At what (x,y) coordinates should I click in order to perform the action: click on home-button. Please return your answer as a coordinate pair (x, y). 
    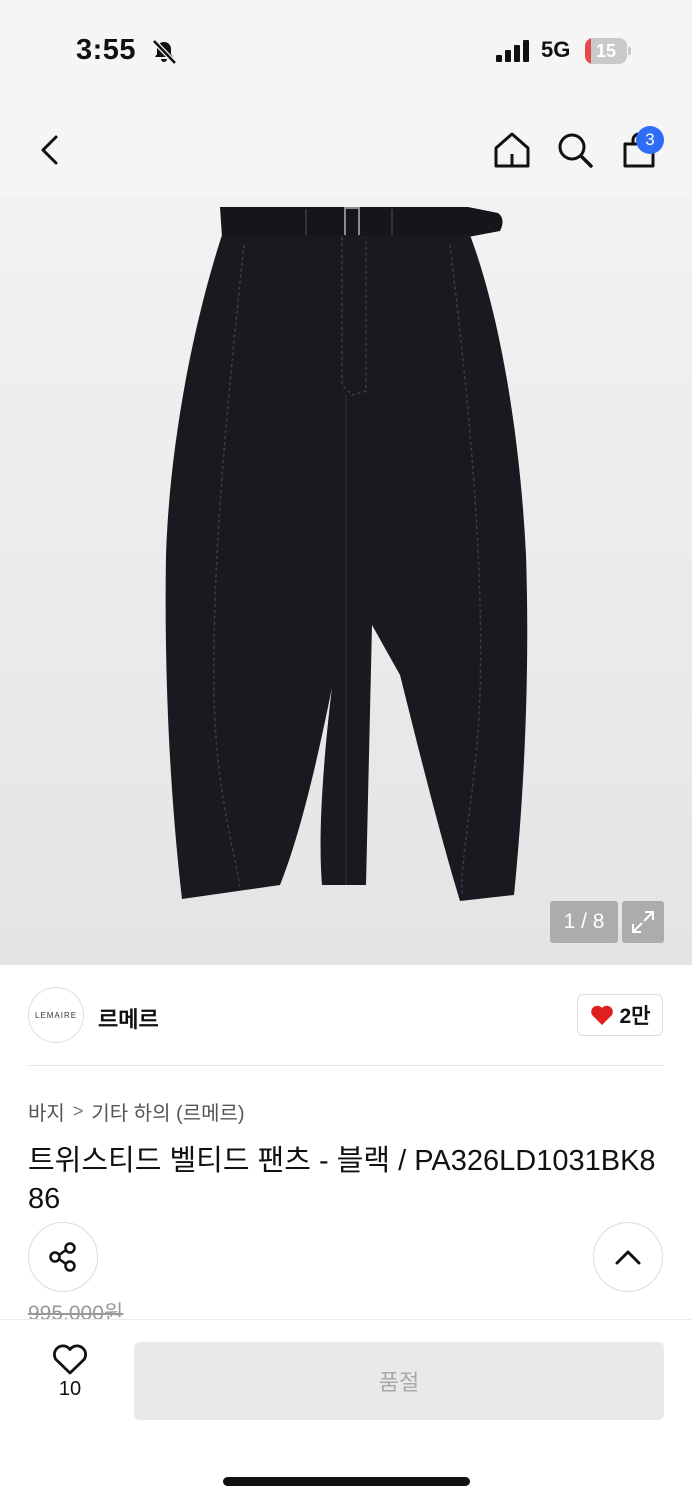
    Looking at the image, I should click on (512, 150).